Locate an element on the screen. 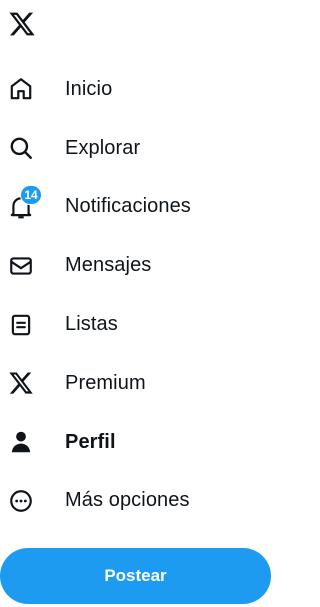  nav-item-inicio: Inicio is located at coordinates (135, 89).